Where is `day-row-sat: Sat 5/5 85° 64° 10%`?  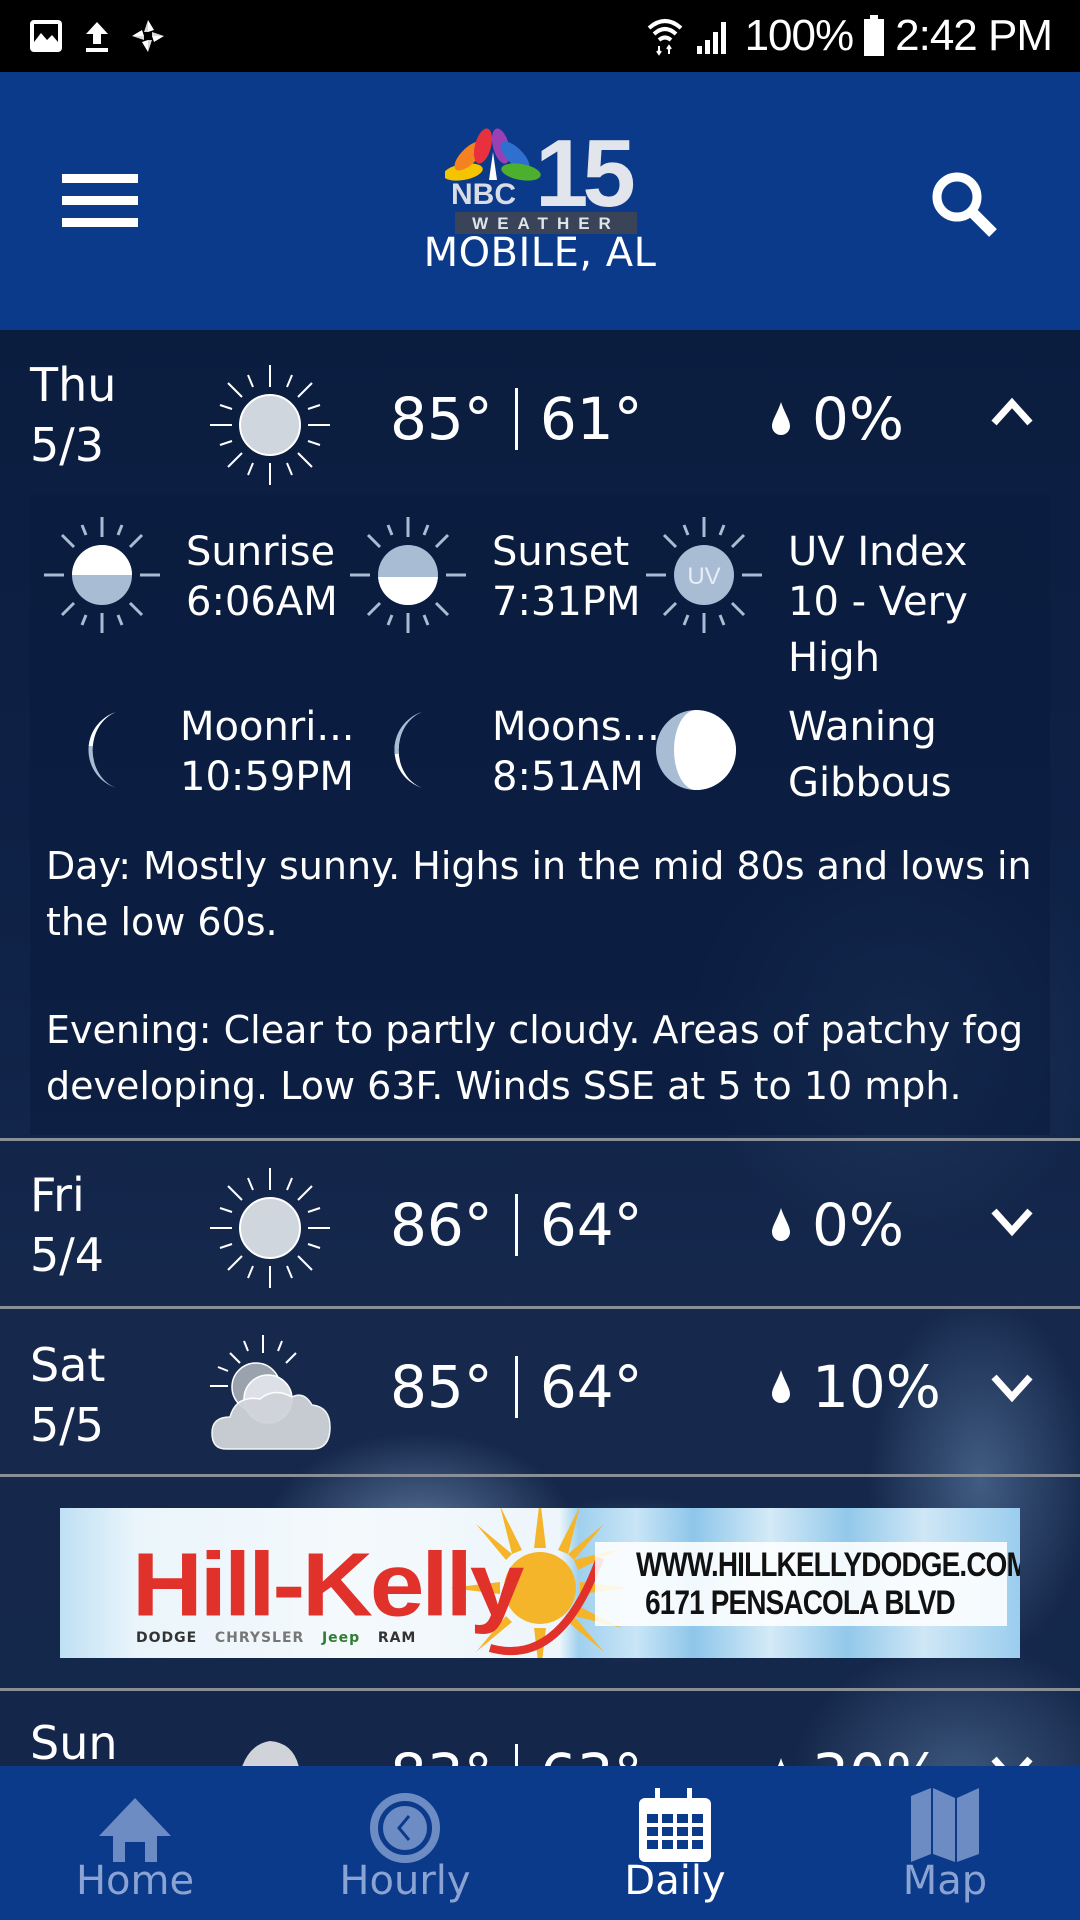
day-row-sat: Sat 5/5 85° 64° 10% is located at coordinates (540, 1394).